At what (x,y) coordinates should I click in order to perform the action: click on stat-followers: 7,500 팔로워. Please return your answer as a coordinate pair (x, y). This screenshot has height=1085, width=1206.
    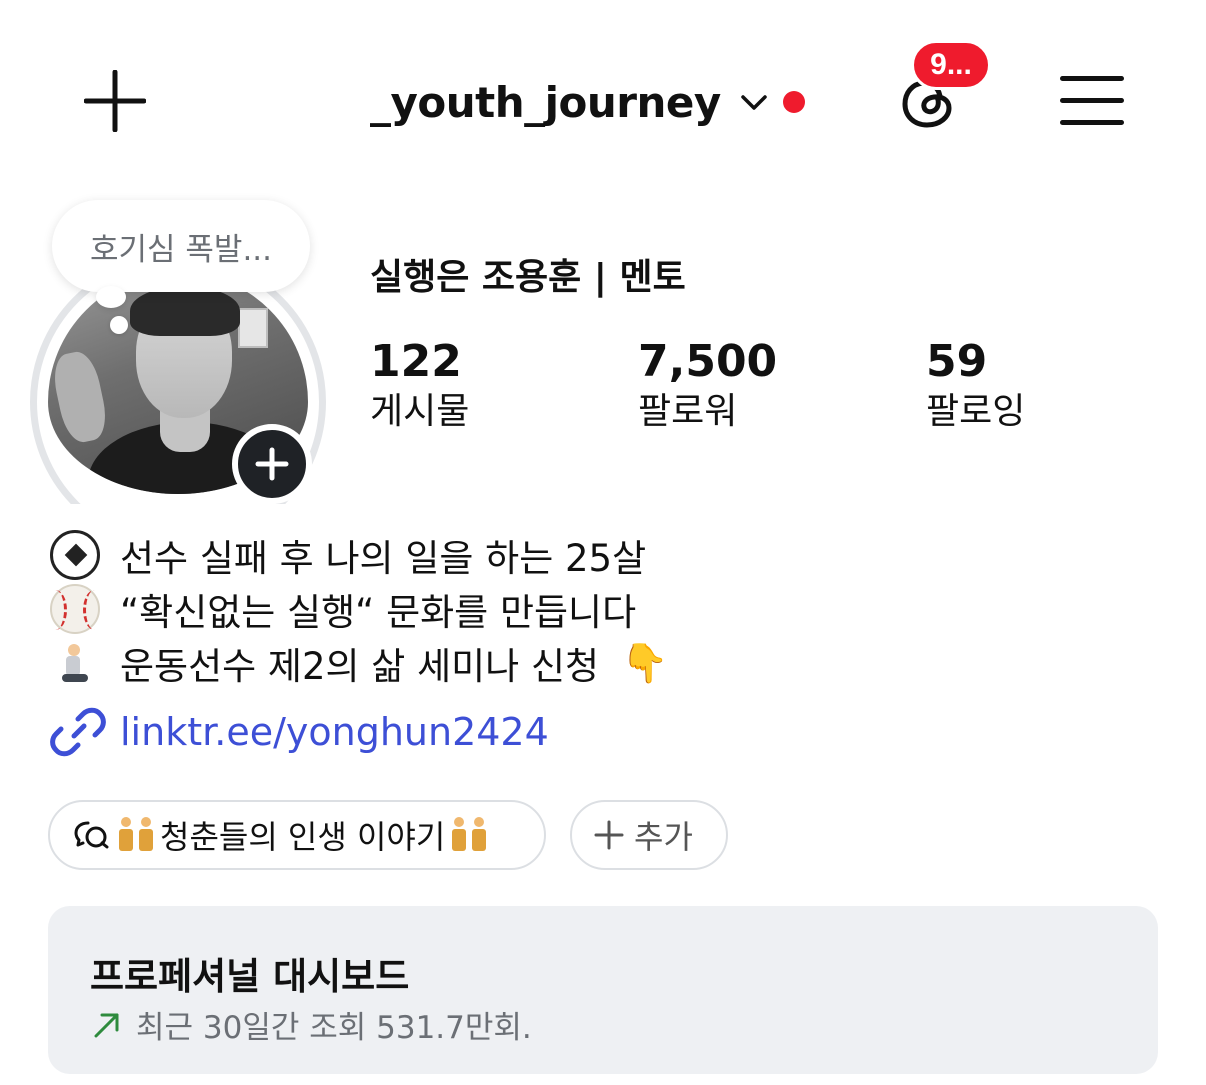
    Looking at the image, I should click on (707, 386).